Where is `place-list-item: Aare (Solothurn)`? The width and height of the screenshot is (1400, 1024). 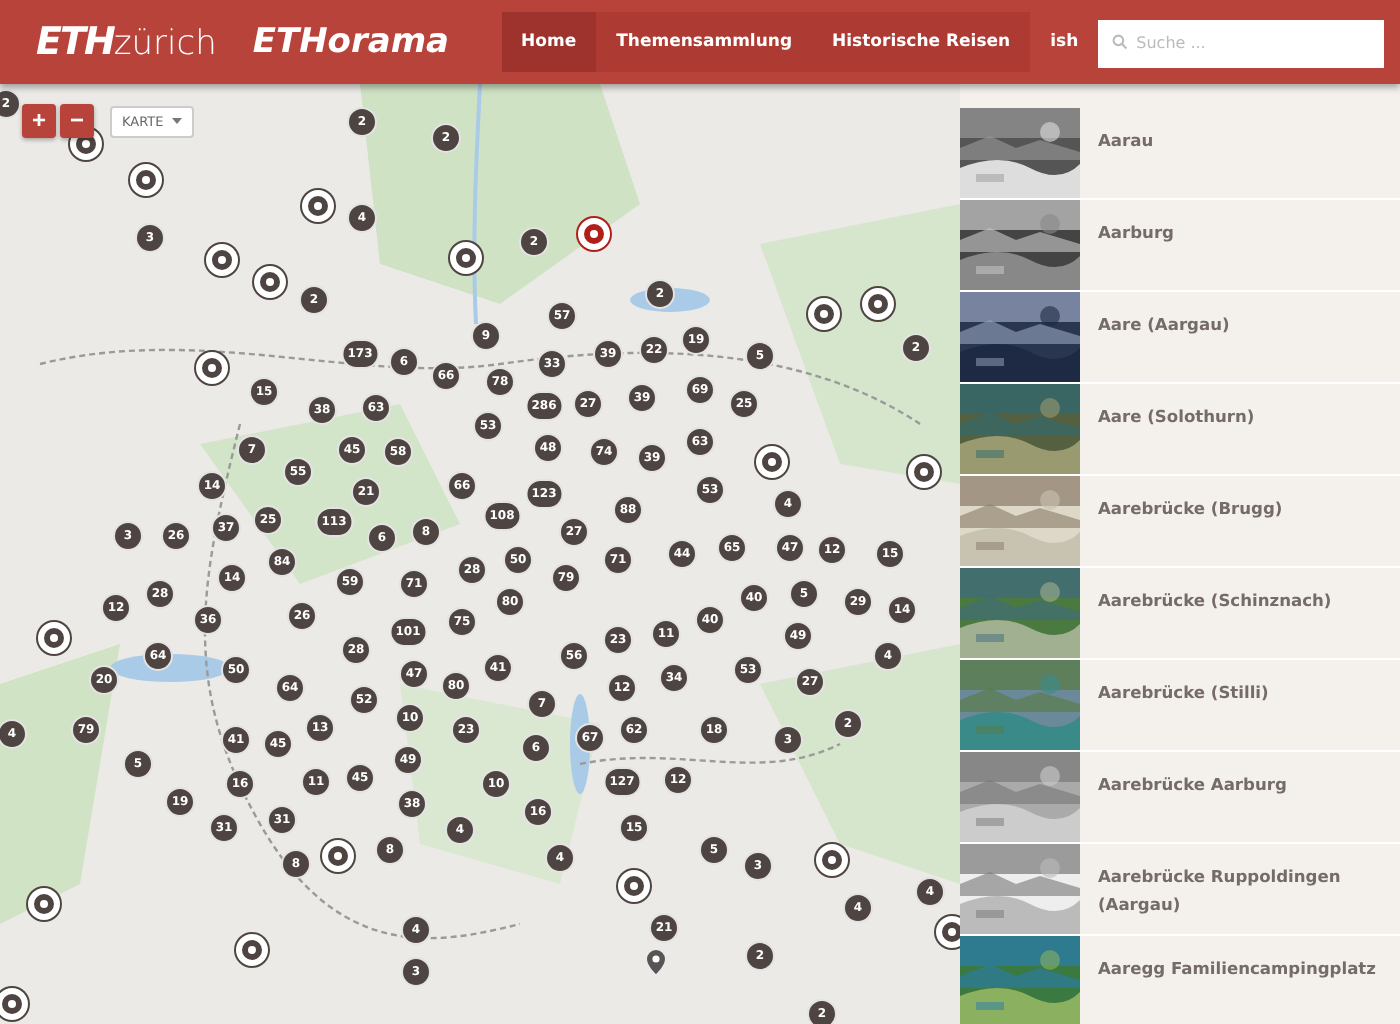
place-list-item: Aare (Solothurn) is located at coordinates (1180, 430).